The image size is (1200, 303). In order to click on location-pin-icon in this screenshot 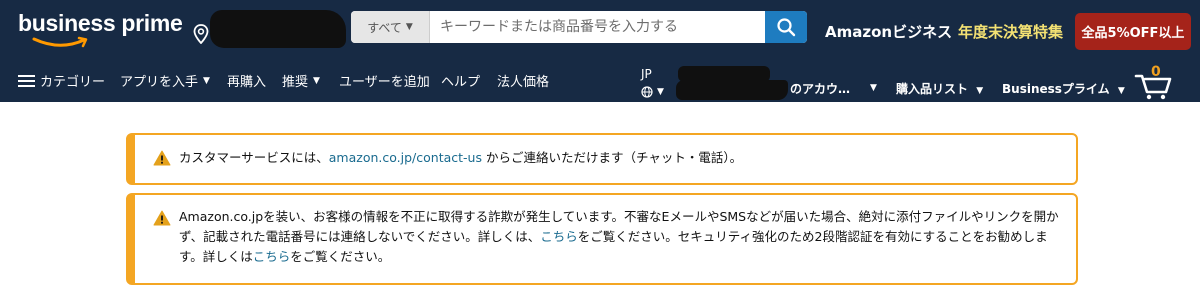, I will do `click(201, 34)`.